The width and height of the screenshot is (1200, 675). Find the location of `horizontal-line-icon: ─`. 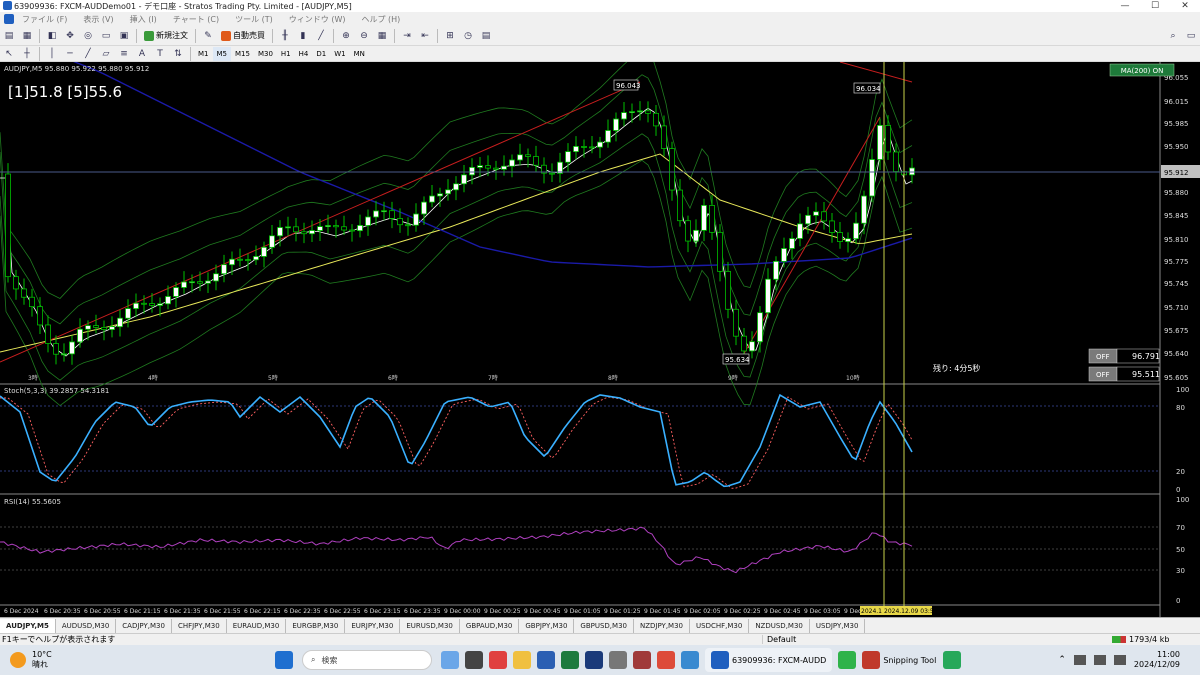

horizontal-line-icon: ─ is located at coordinates (70, 54).